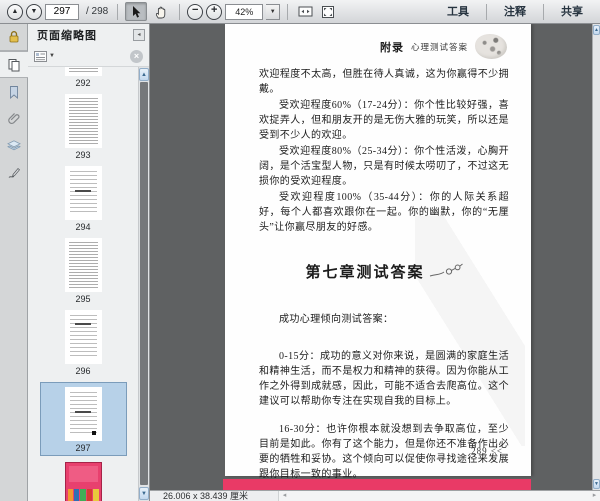 The image size is (600, 501). I want to click on zoom-level-value: 42%, so click(244, 11).